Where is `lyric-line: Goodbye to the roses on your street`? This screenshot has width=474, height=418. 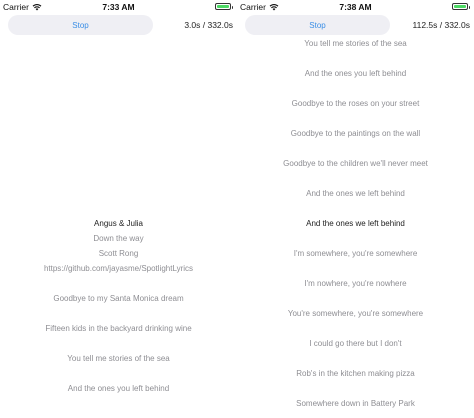
lyric-line: Goodbye to the roses on your street is located at coordinates (355, 103).